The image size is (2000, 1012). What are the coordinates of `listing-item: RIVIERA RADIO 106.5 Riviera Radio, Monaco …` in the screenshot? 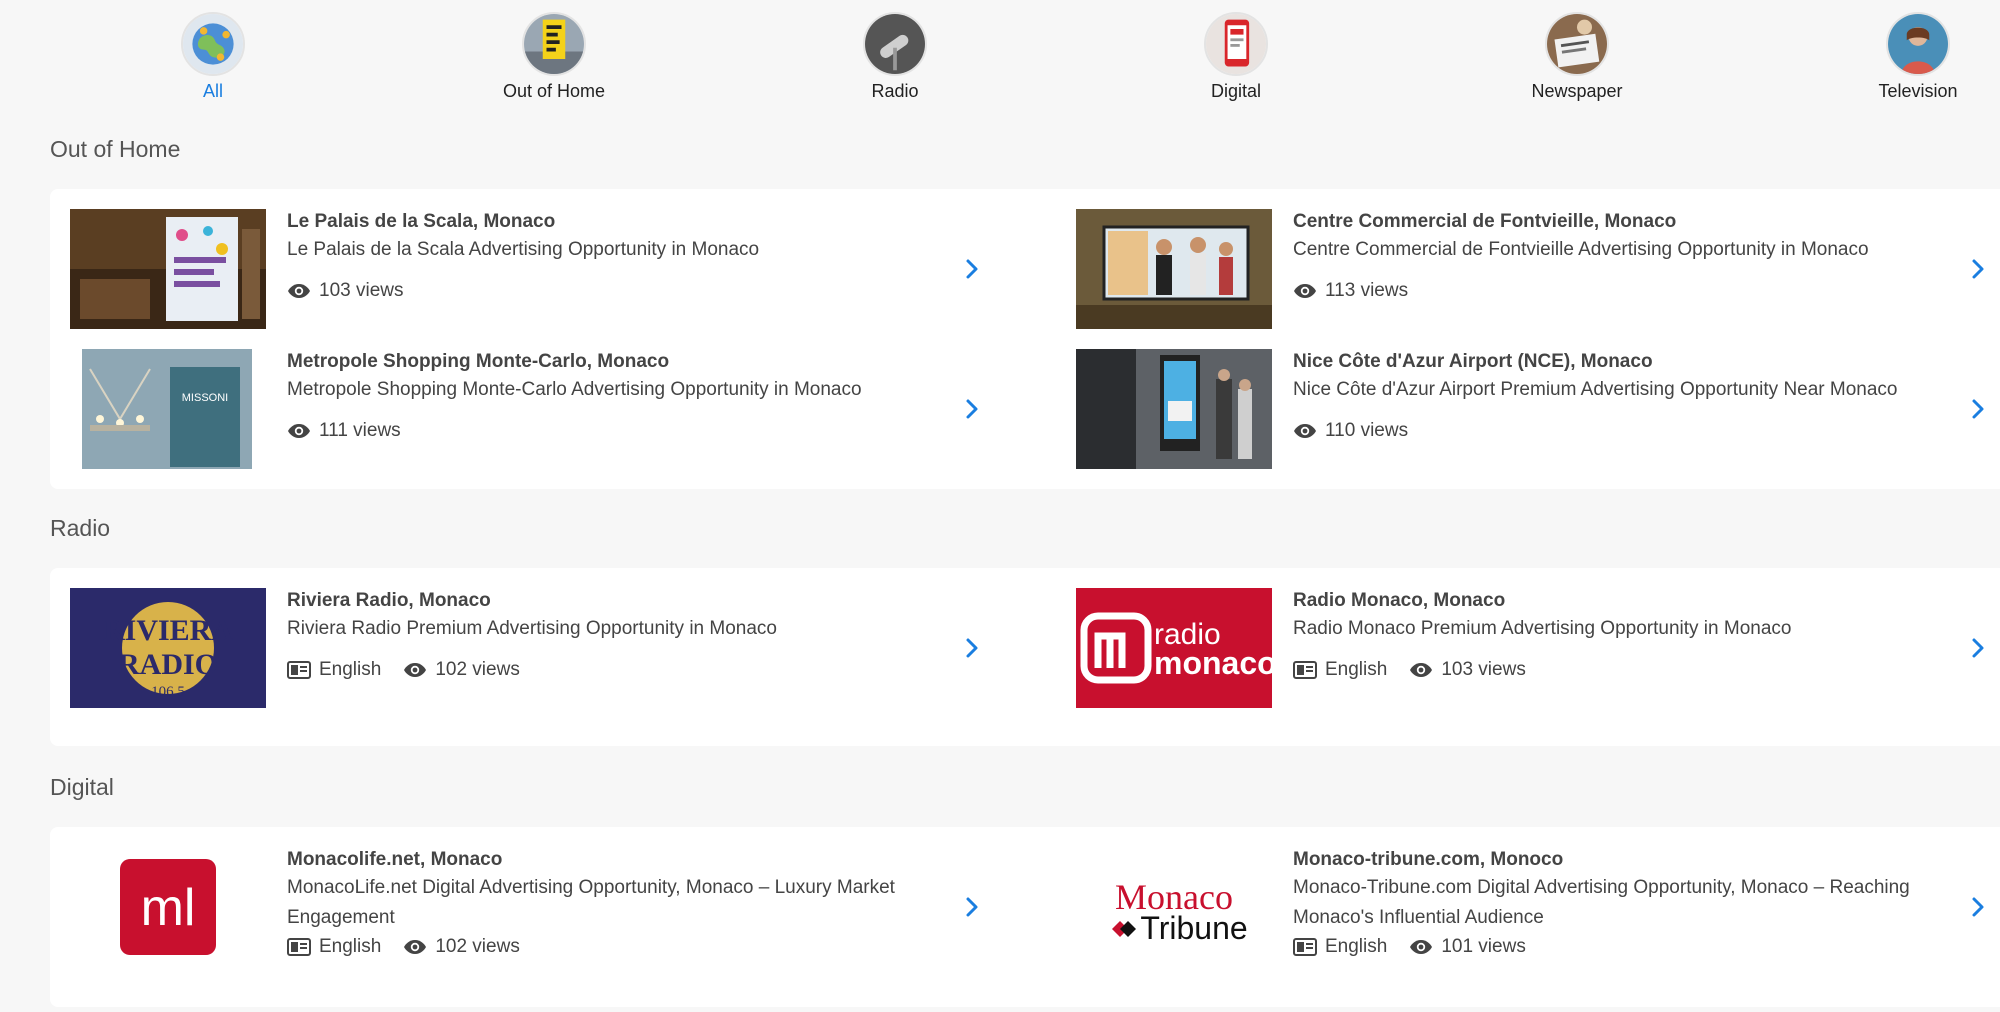 It's located at (550, 648).